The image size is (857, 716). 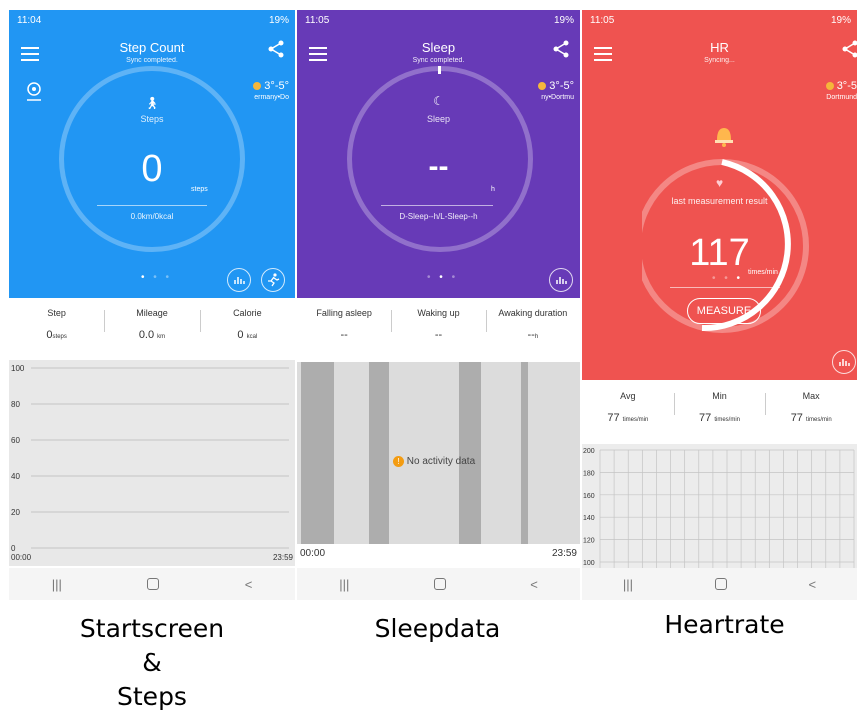 I want to click on y-tick-label: 80, so click(x=15, y=404).